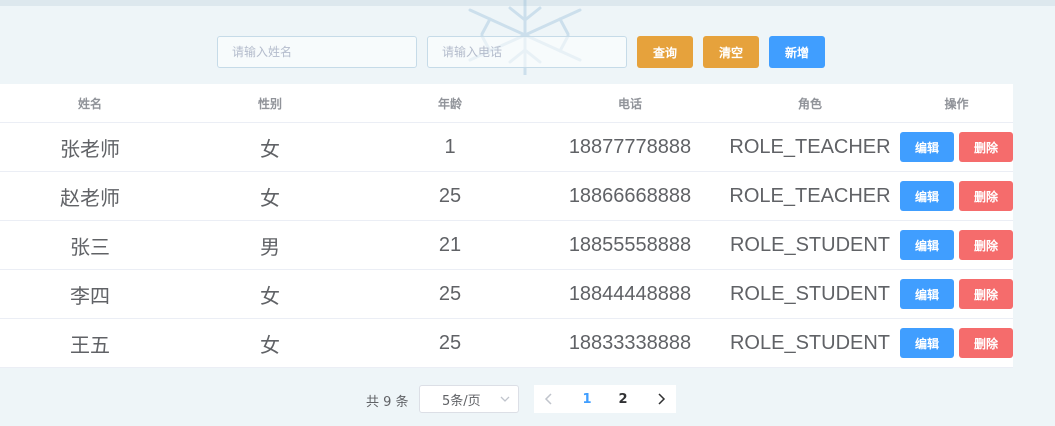  Describe the element at coordinates (317, 52) in the screenshot. I see `name-search-input` at that location.